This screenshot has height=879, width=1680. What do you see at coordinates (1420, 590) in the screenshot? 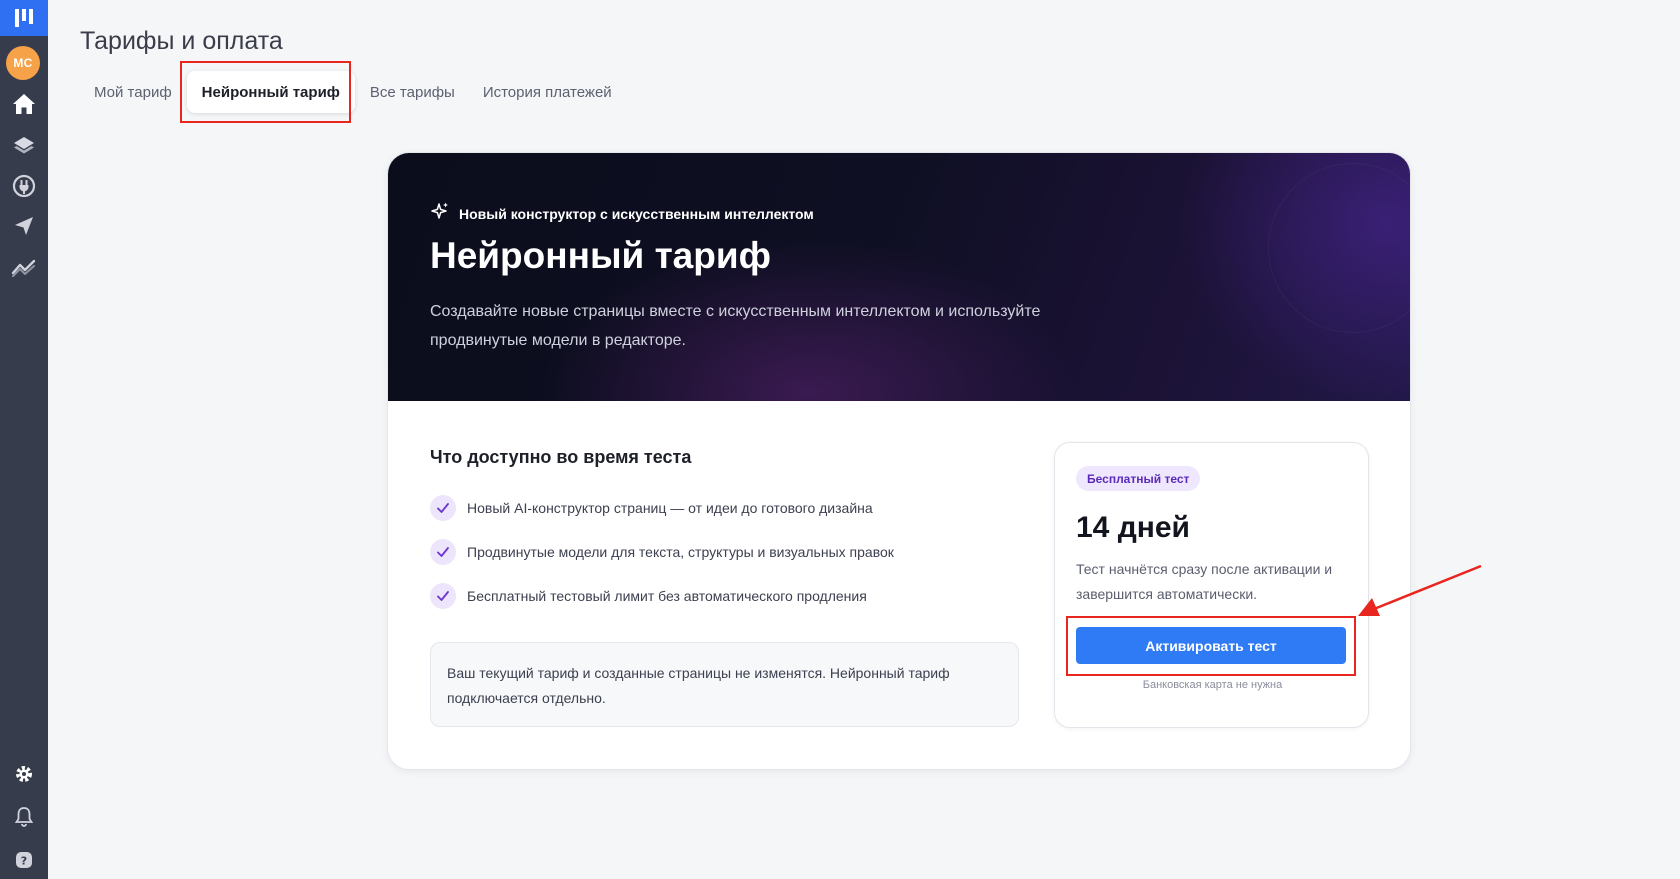
I see `annotation-arrow-icon` at bounding box center [1420, 590].